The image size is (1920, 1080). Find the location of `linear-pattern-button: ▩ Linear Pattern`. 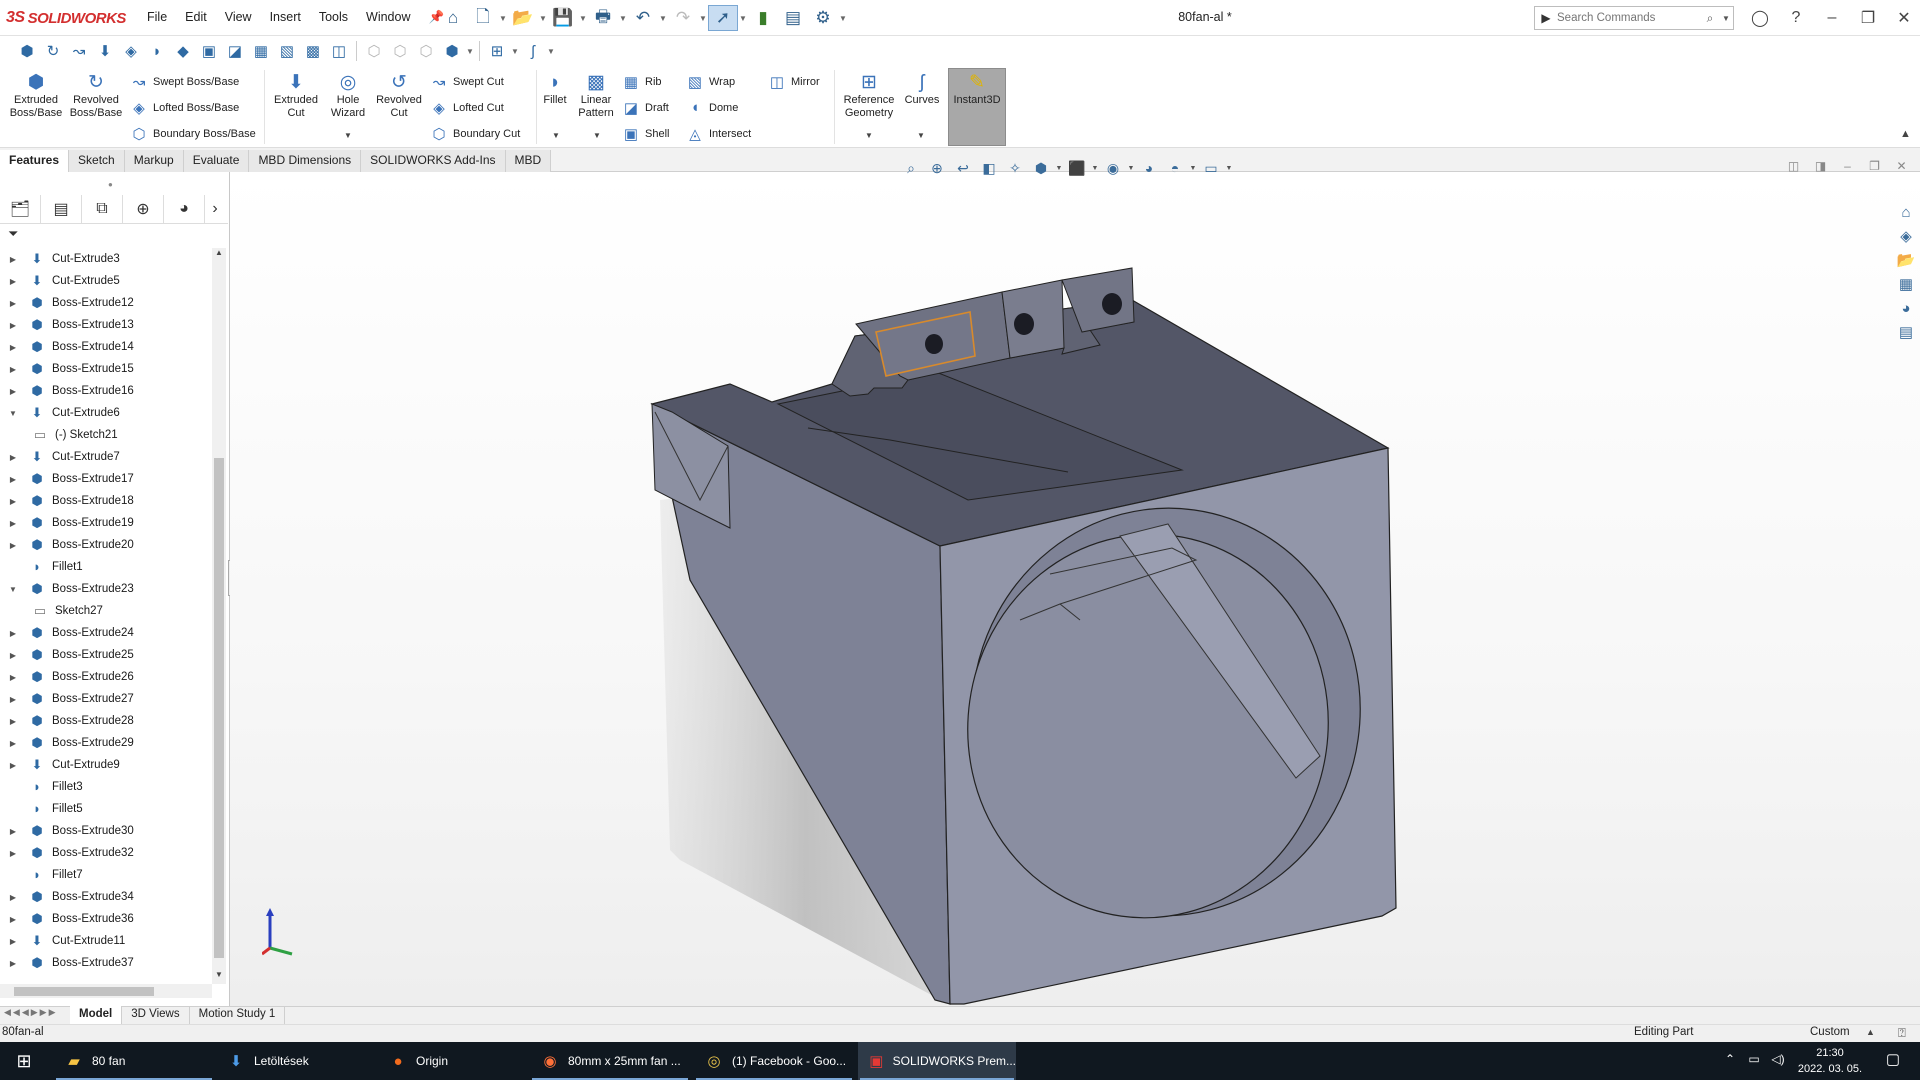

linear-pattern-button: ▩ Linear Pattern is located at coordinates (596, 96).